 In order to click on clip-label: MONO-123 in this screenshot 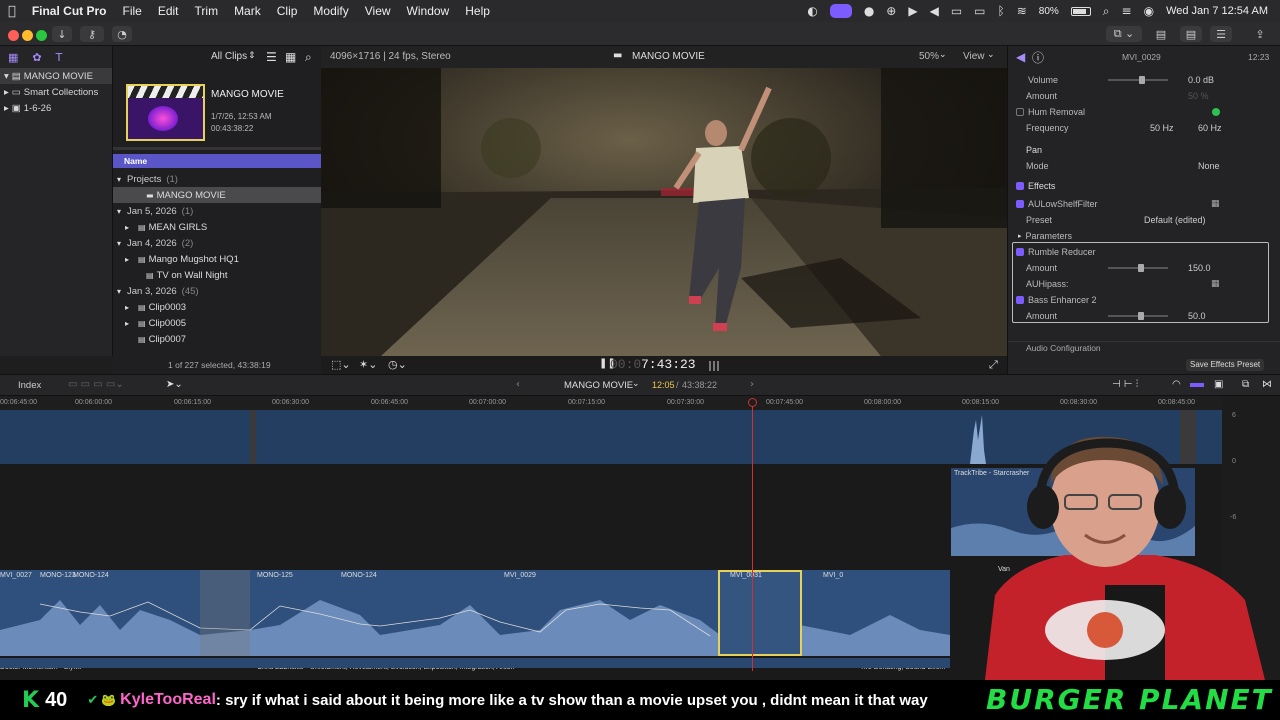, I will do `click(58, 575)`.